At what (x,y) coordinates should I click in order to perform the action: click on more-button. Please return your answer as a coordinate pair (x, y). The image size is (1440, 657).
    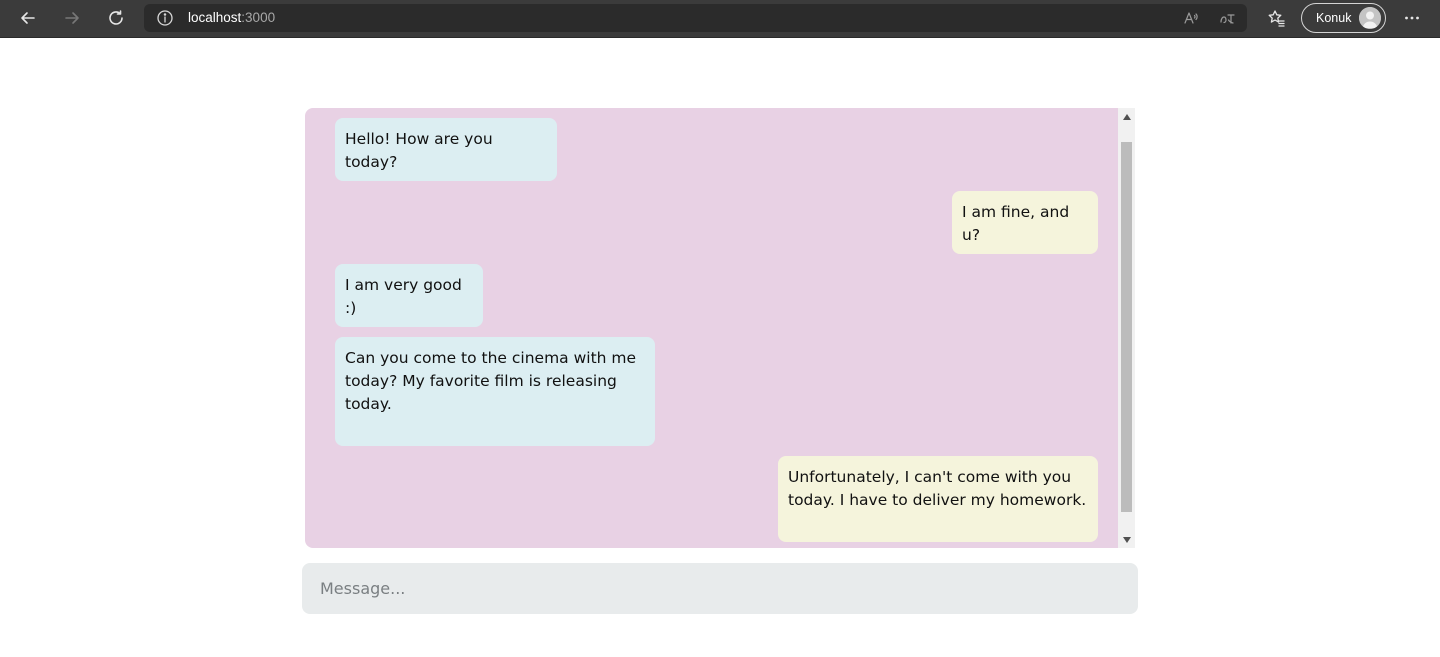
    Looking at the image, I should click on (1412, 18).